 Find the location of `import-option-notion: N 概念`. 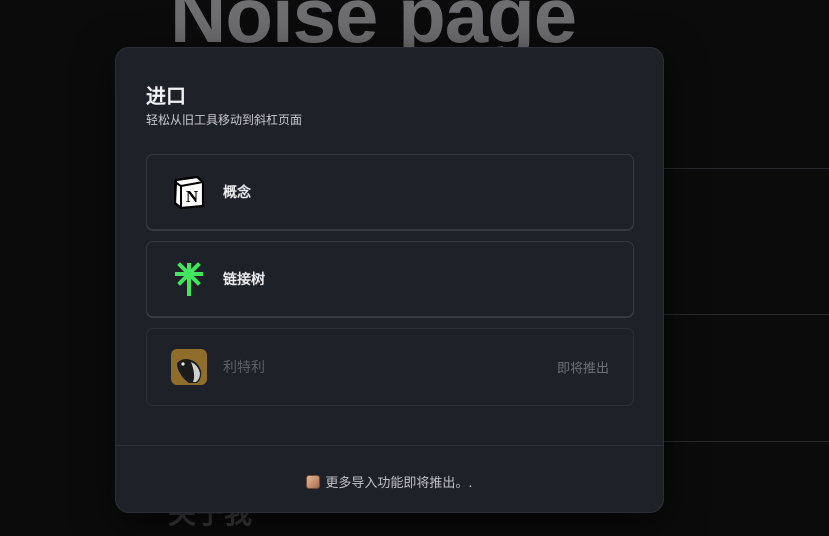

import-option-notion: N 概念 is located at coordinates (390, 192).